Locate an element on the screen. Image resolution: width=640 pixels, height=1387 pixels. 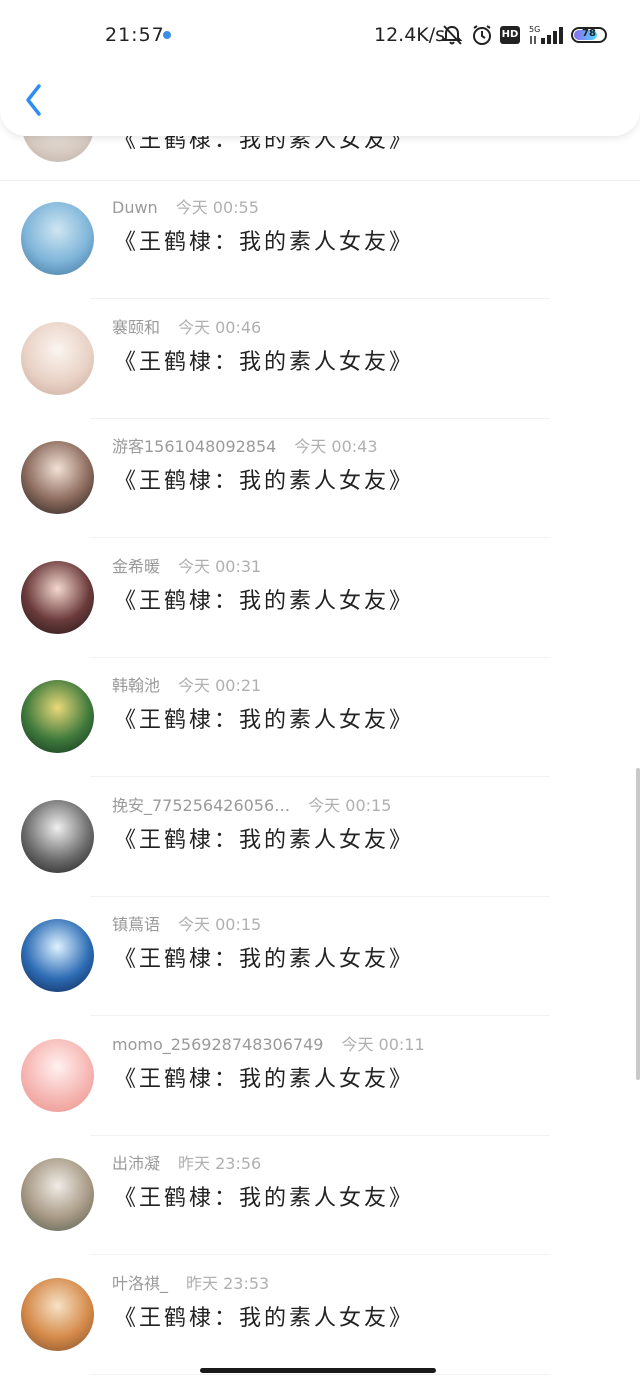
alarm-icon is located at coordinates (482, 35).